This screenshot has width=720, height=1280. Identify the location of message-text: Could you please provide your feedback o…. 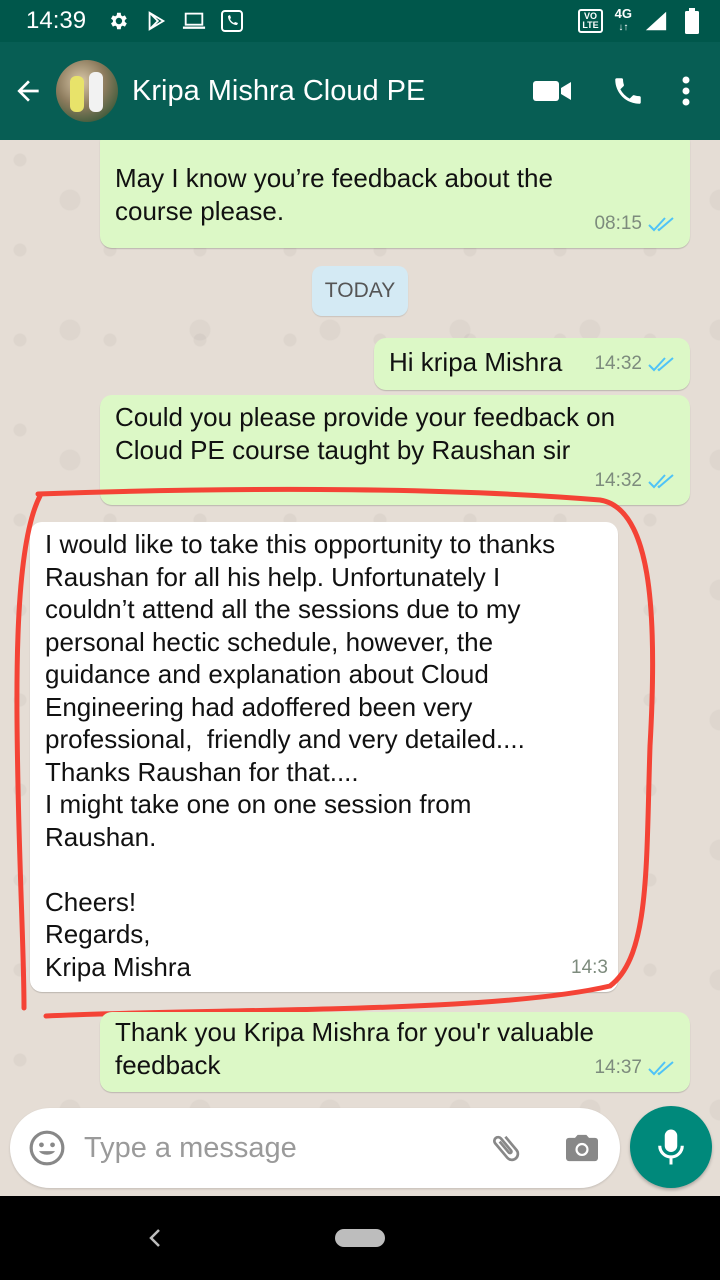
(365, 433).